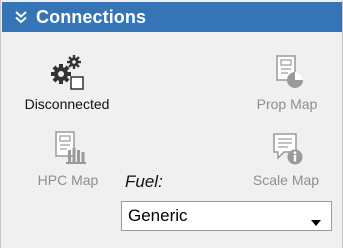 This screenshot has height=248, width=343. What do you see at coordinates (91, 16) in the screenshot?
I see `panel-title: Connections` at bounding box center [91, 16].